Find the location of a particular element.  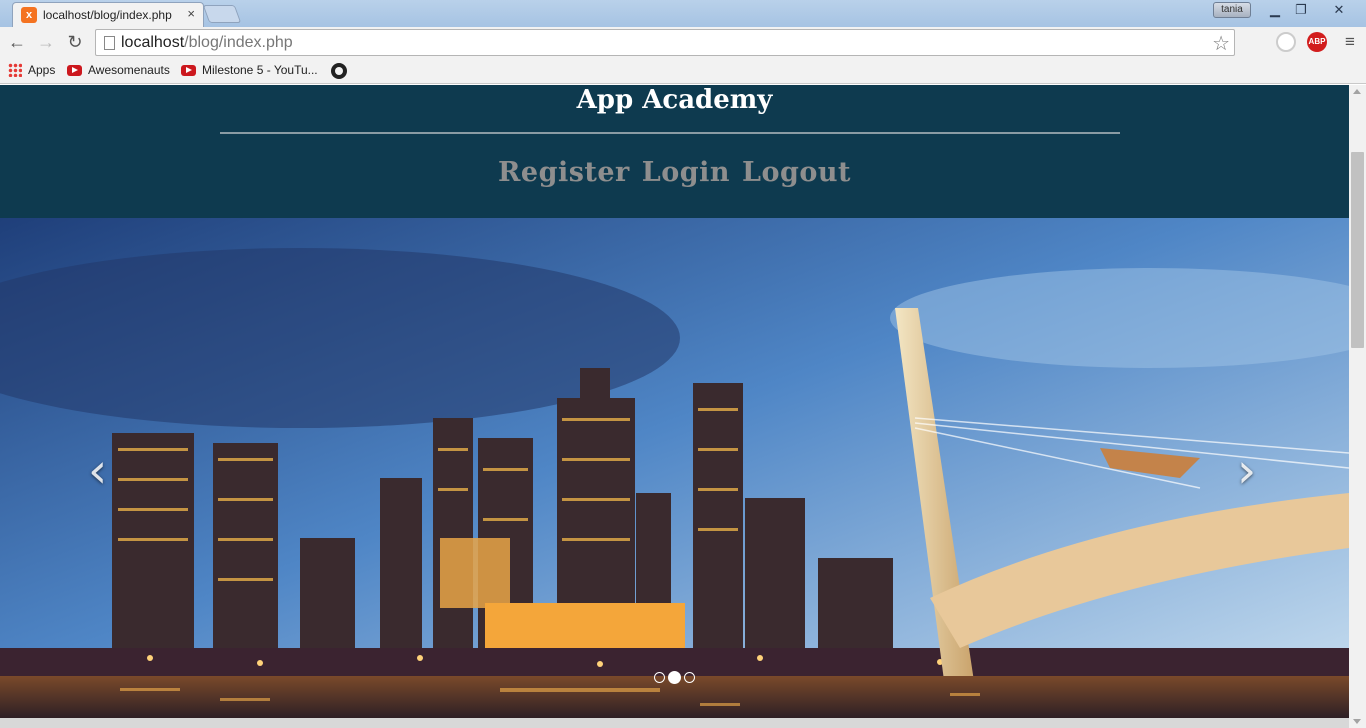

site-nav: Register Login Logout is located at coordinates (674, 172).